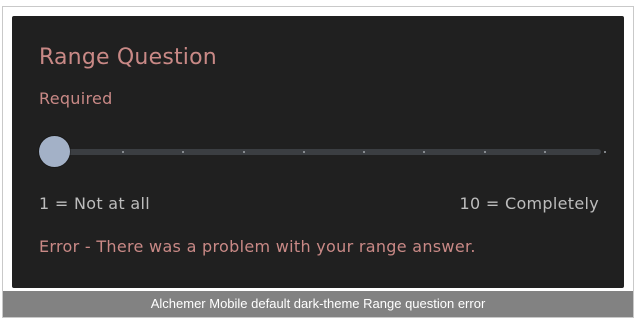  I want to click on slider-thumb, so click(54, 151).